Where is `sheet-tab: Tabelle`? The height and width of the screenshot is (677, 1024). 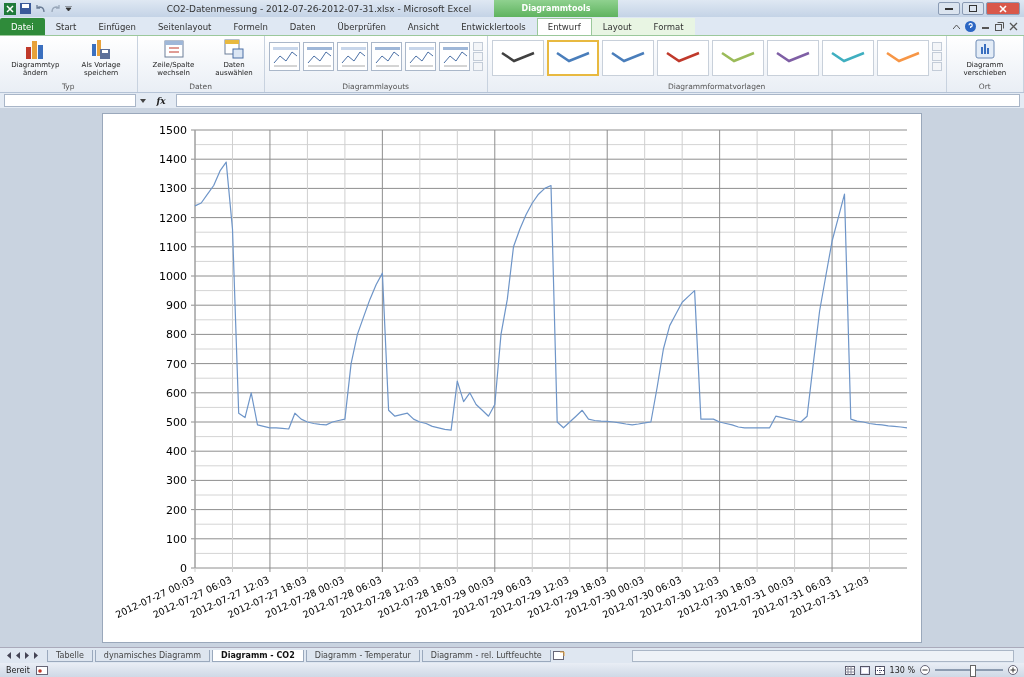 sheet-tab: Tabelle is located at coordinates (70, 655).